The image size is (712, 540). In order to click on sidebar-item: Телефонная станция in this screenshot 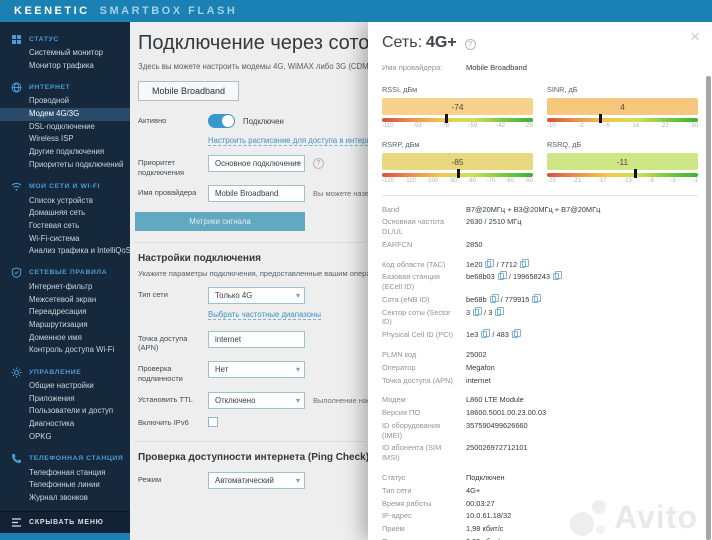, I will do `click(65, 473)`.